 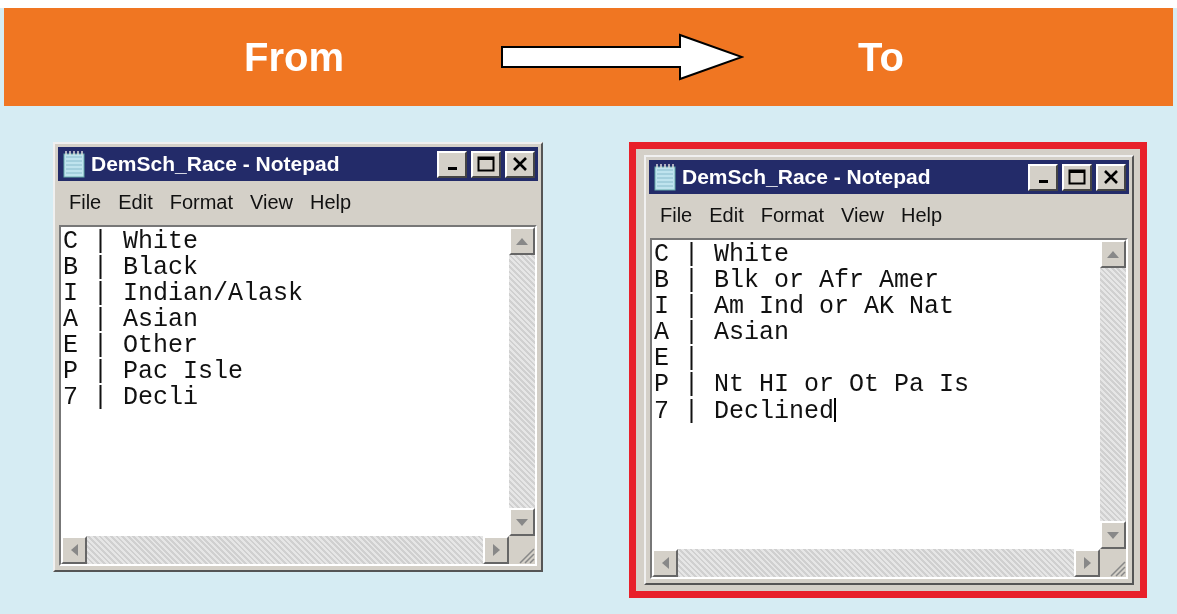 What do you see at coordinates (744, 412) in the screenshot?
I see `text-line: 7 | Declined` at bounding box center [744, 412].